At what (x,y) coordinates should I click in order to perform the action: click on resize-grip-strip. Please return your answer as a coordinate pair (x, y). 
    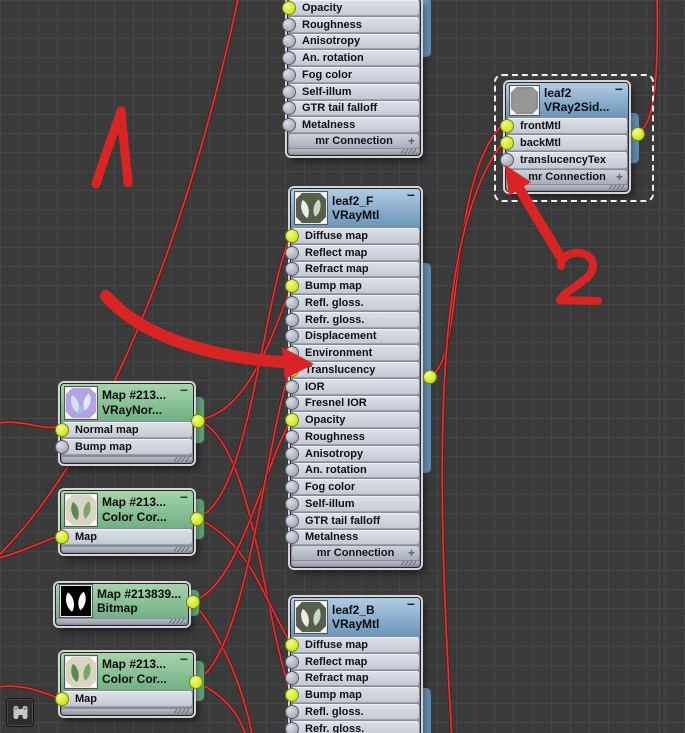
    Looking at the image, I should click on (122, 621).